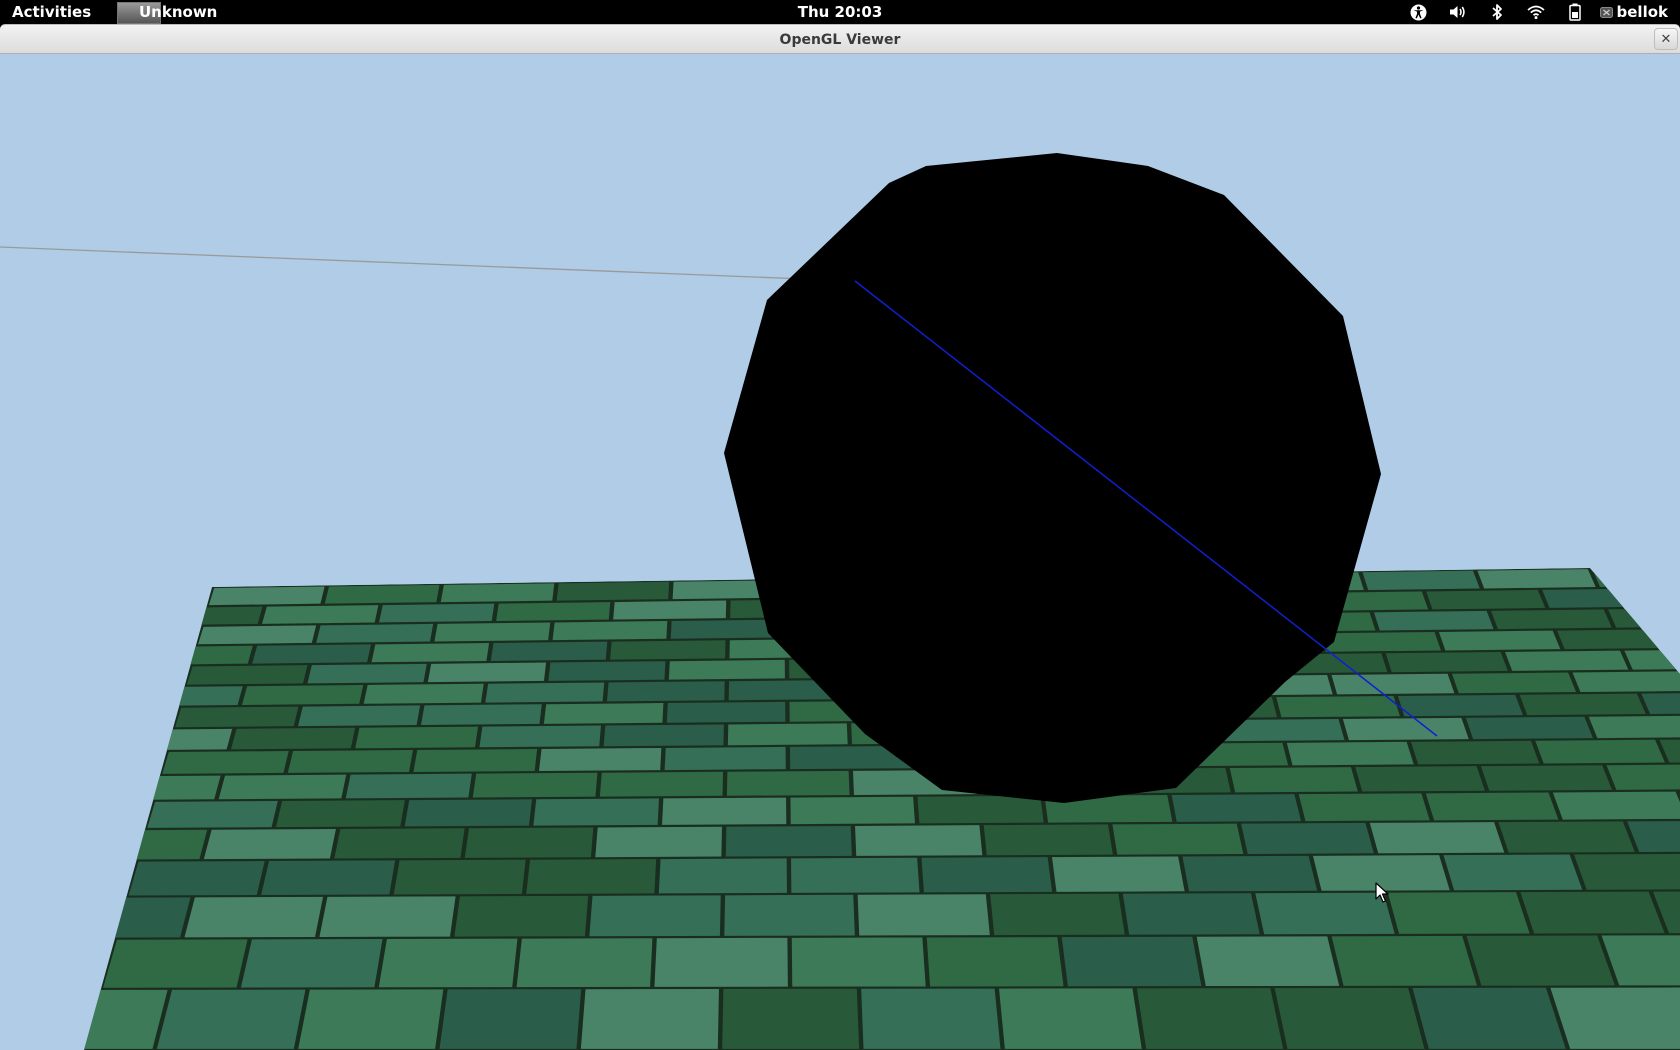  Describe the element at coordinates (1382, 892) in the screenshot. I see `mouse-cursor-icon` at that location.